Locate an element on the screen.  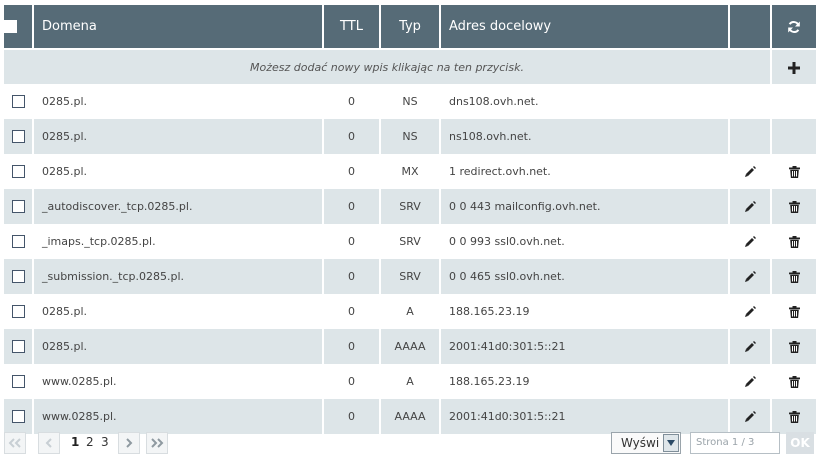
column-header-target: Adres docelowy is located at coordinates (585, 27).